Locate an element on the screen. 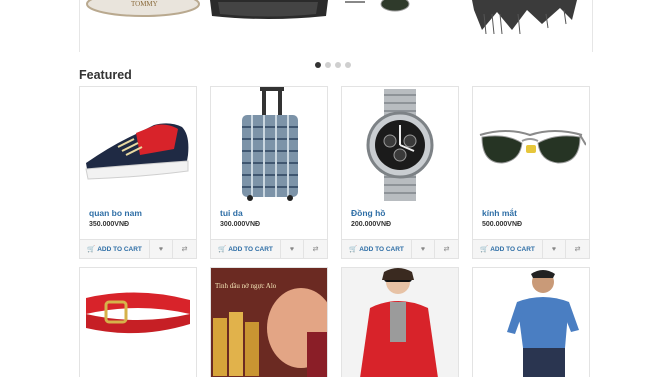  carousel: TOMMY is located at coordinates (336, 26).